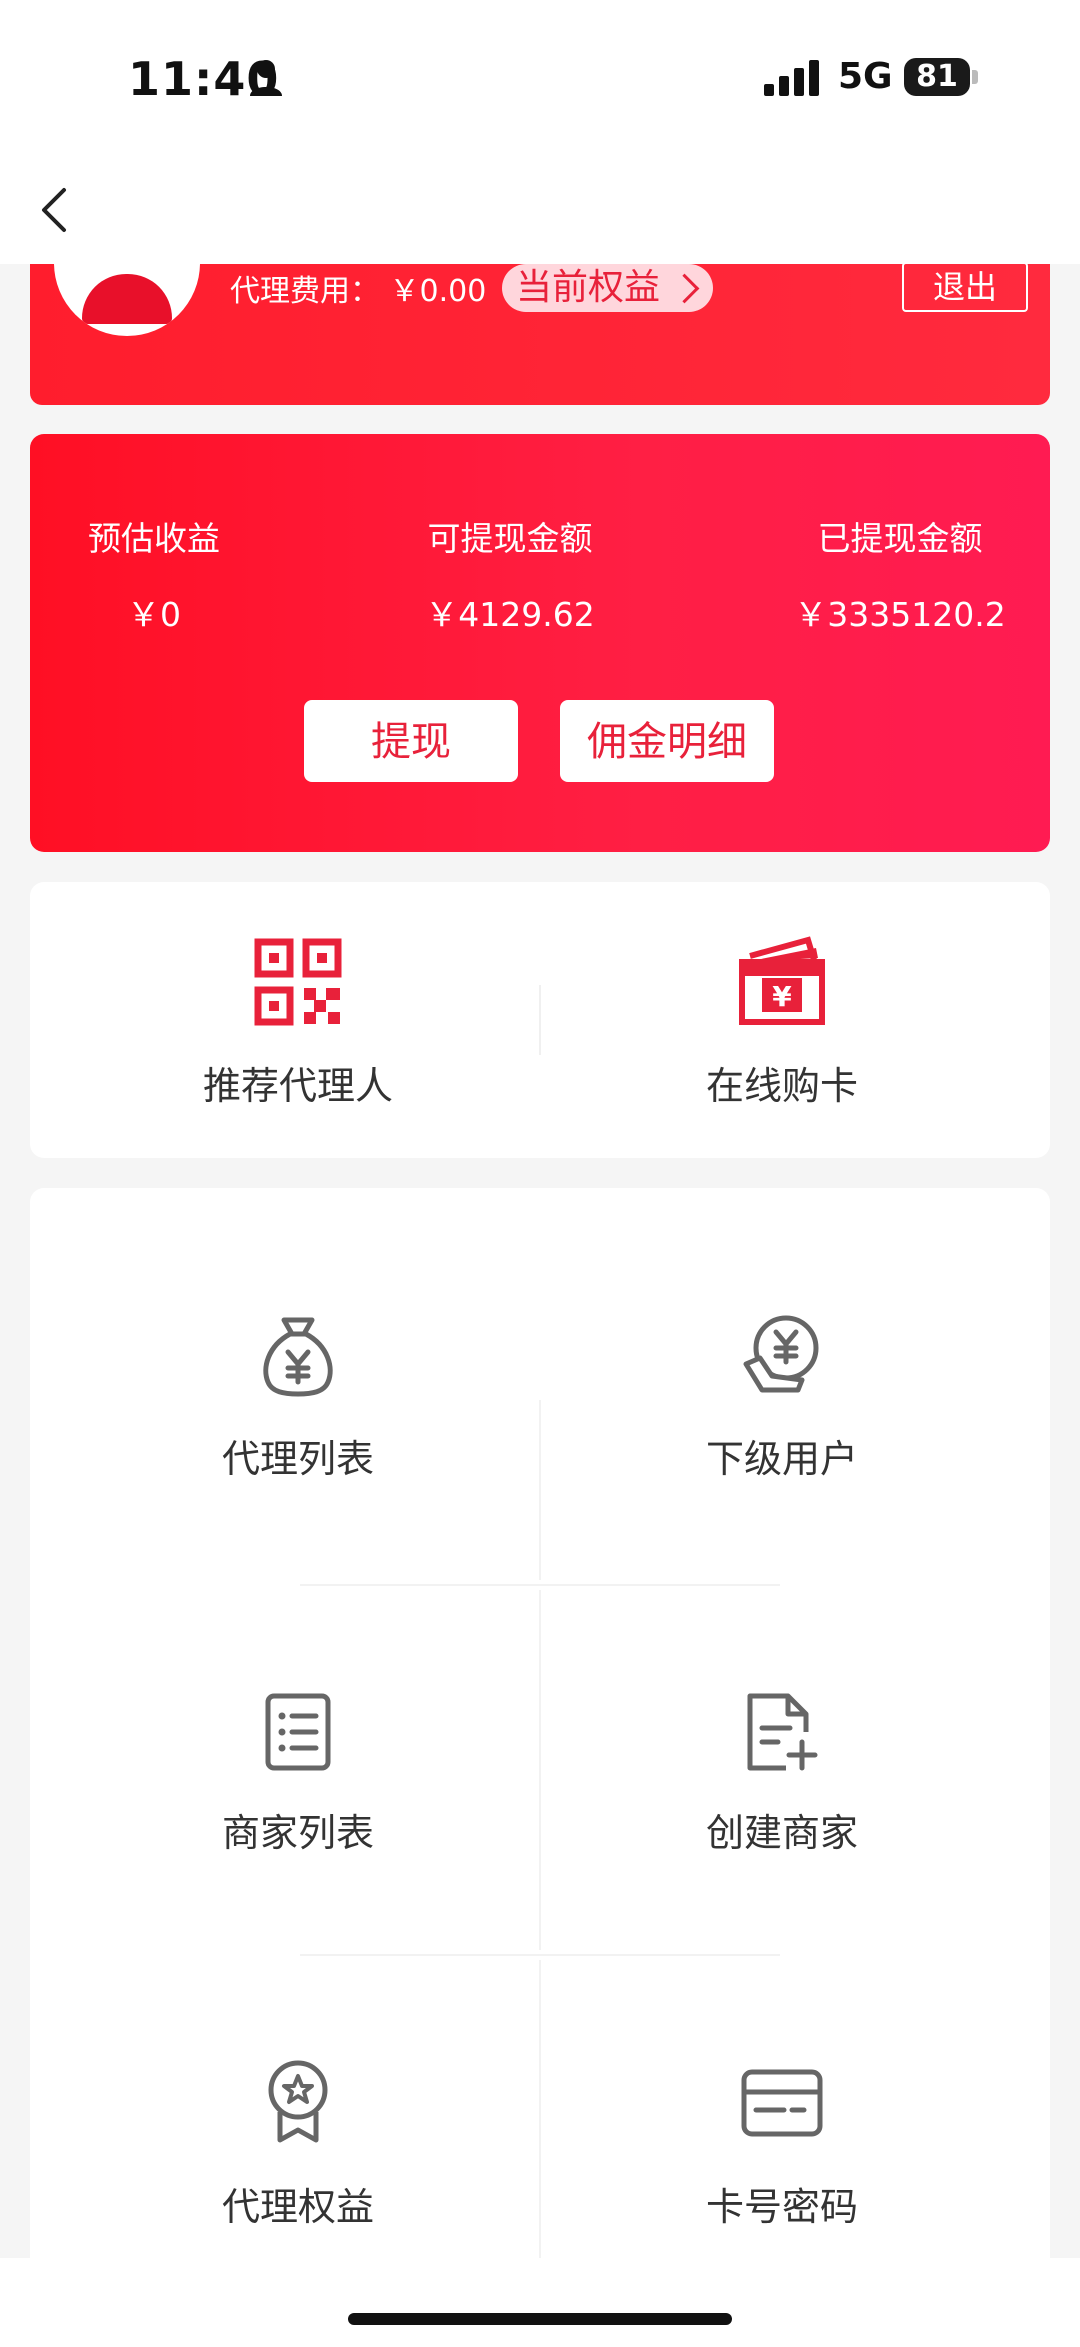 The width and height of the screenshot is (1080, 2347). What do you see at coordinates (297, 1086) in the screenshot?
I see `recommend-agent-label: 推荐代理人` at bounding box center [297, 1086].